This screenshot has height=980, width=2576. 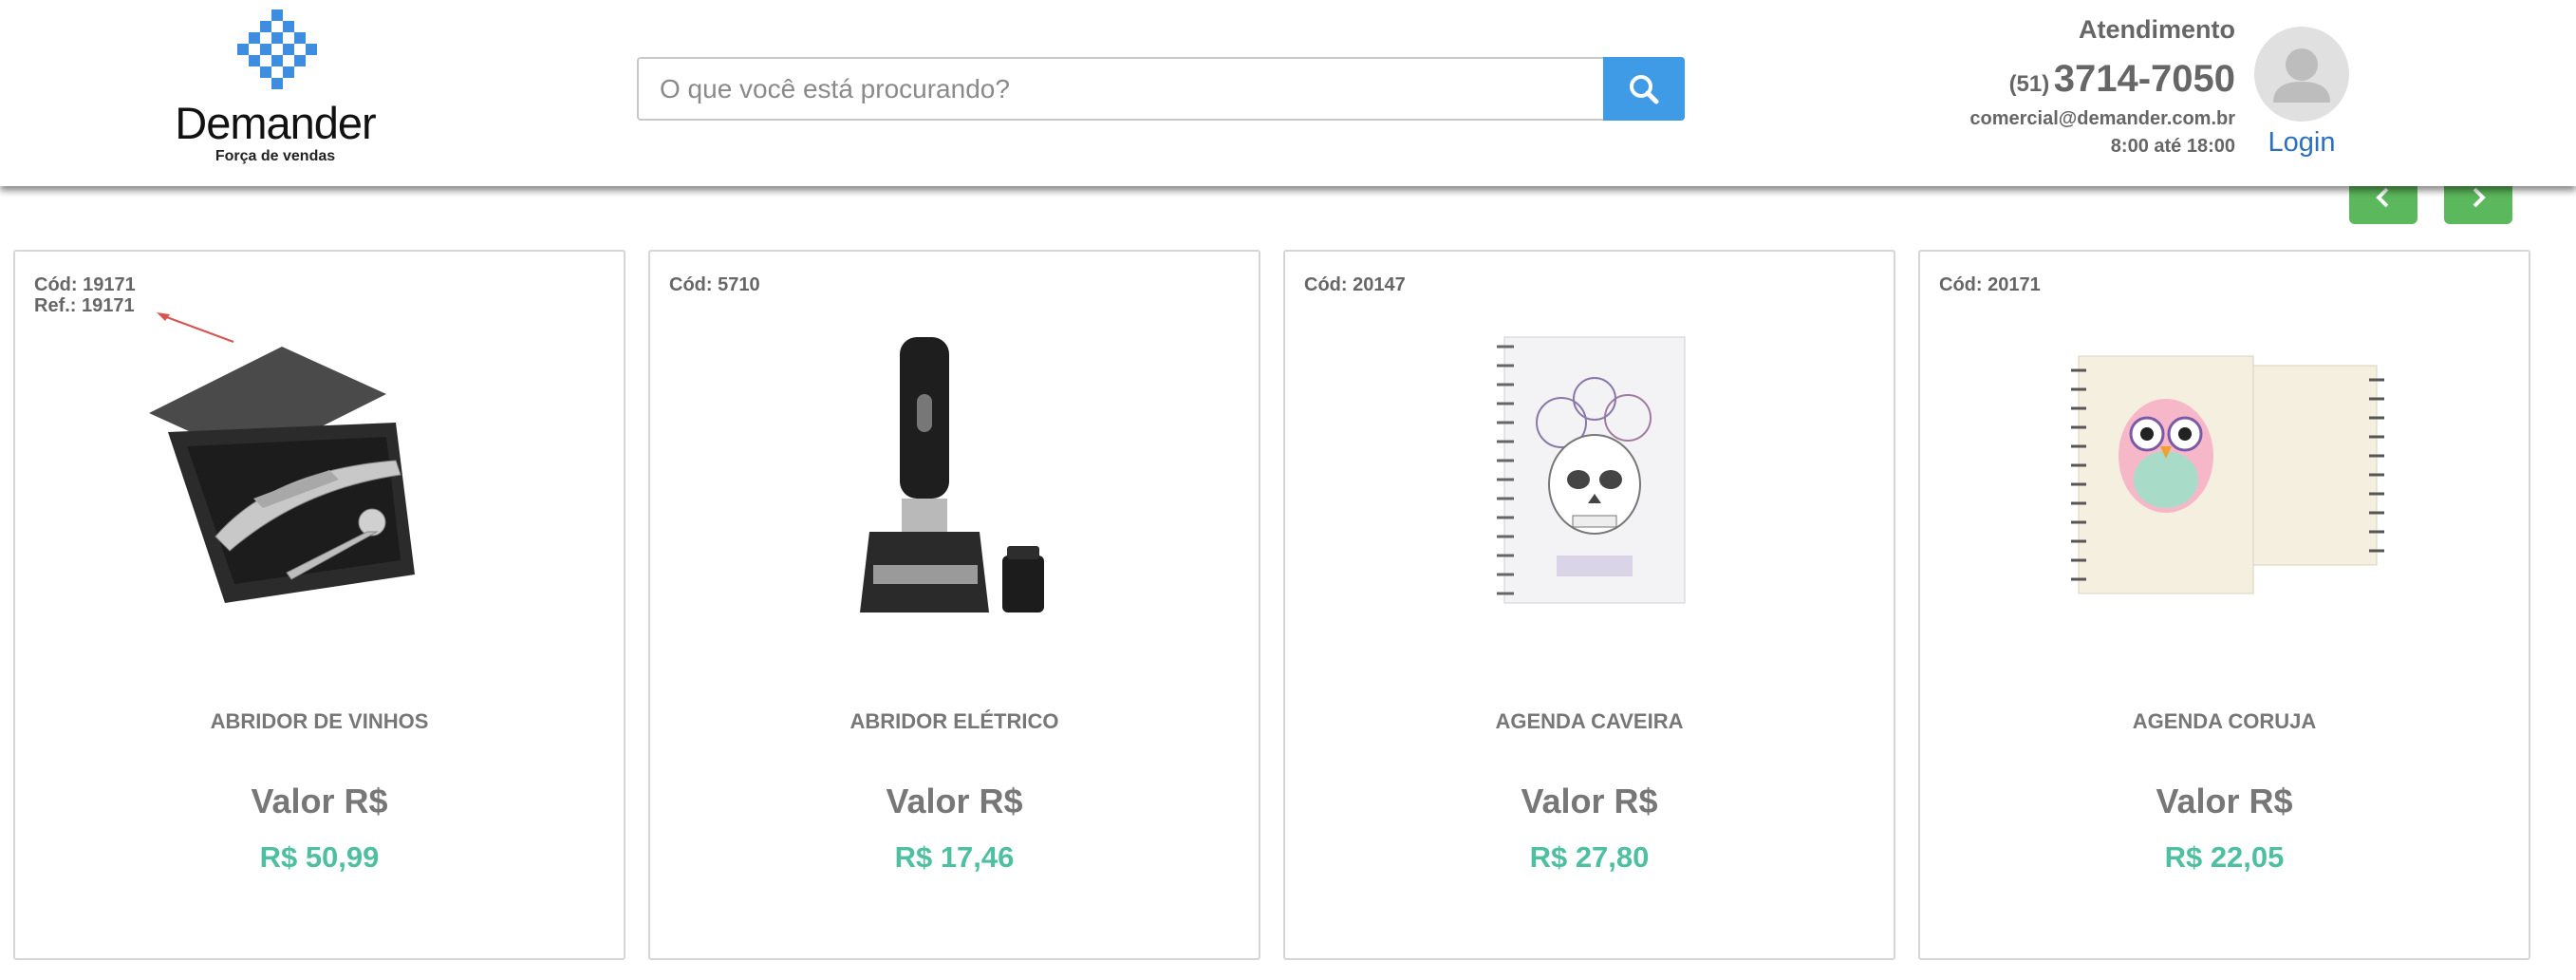 I want to click on search-bar, so click(x=1161, y=89).